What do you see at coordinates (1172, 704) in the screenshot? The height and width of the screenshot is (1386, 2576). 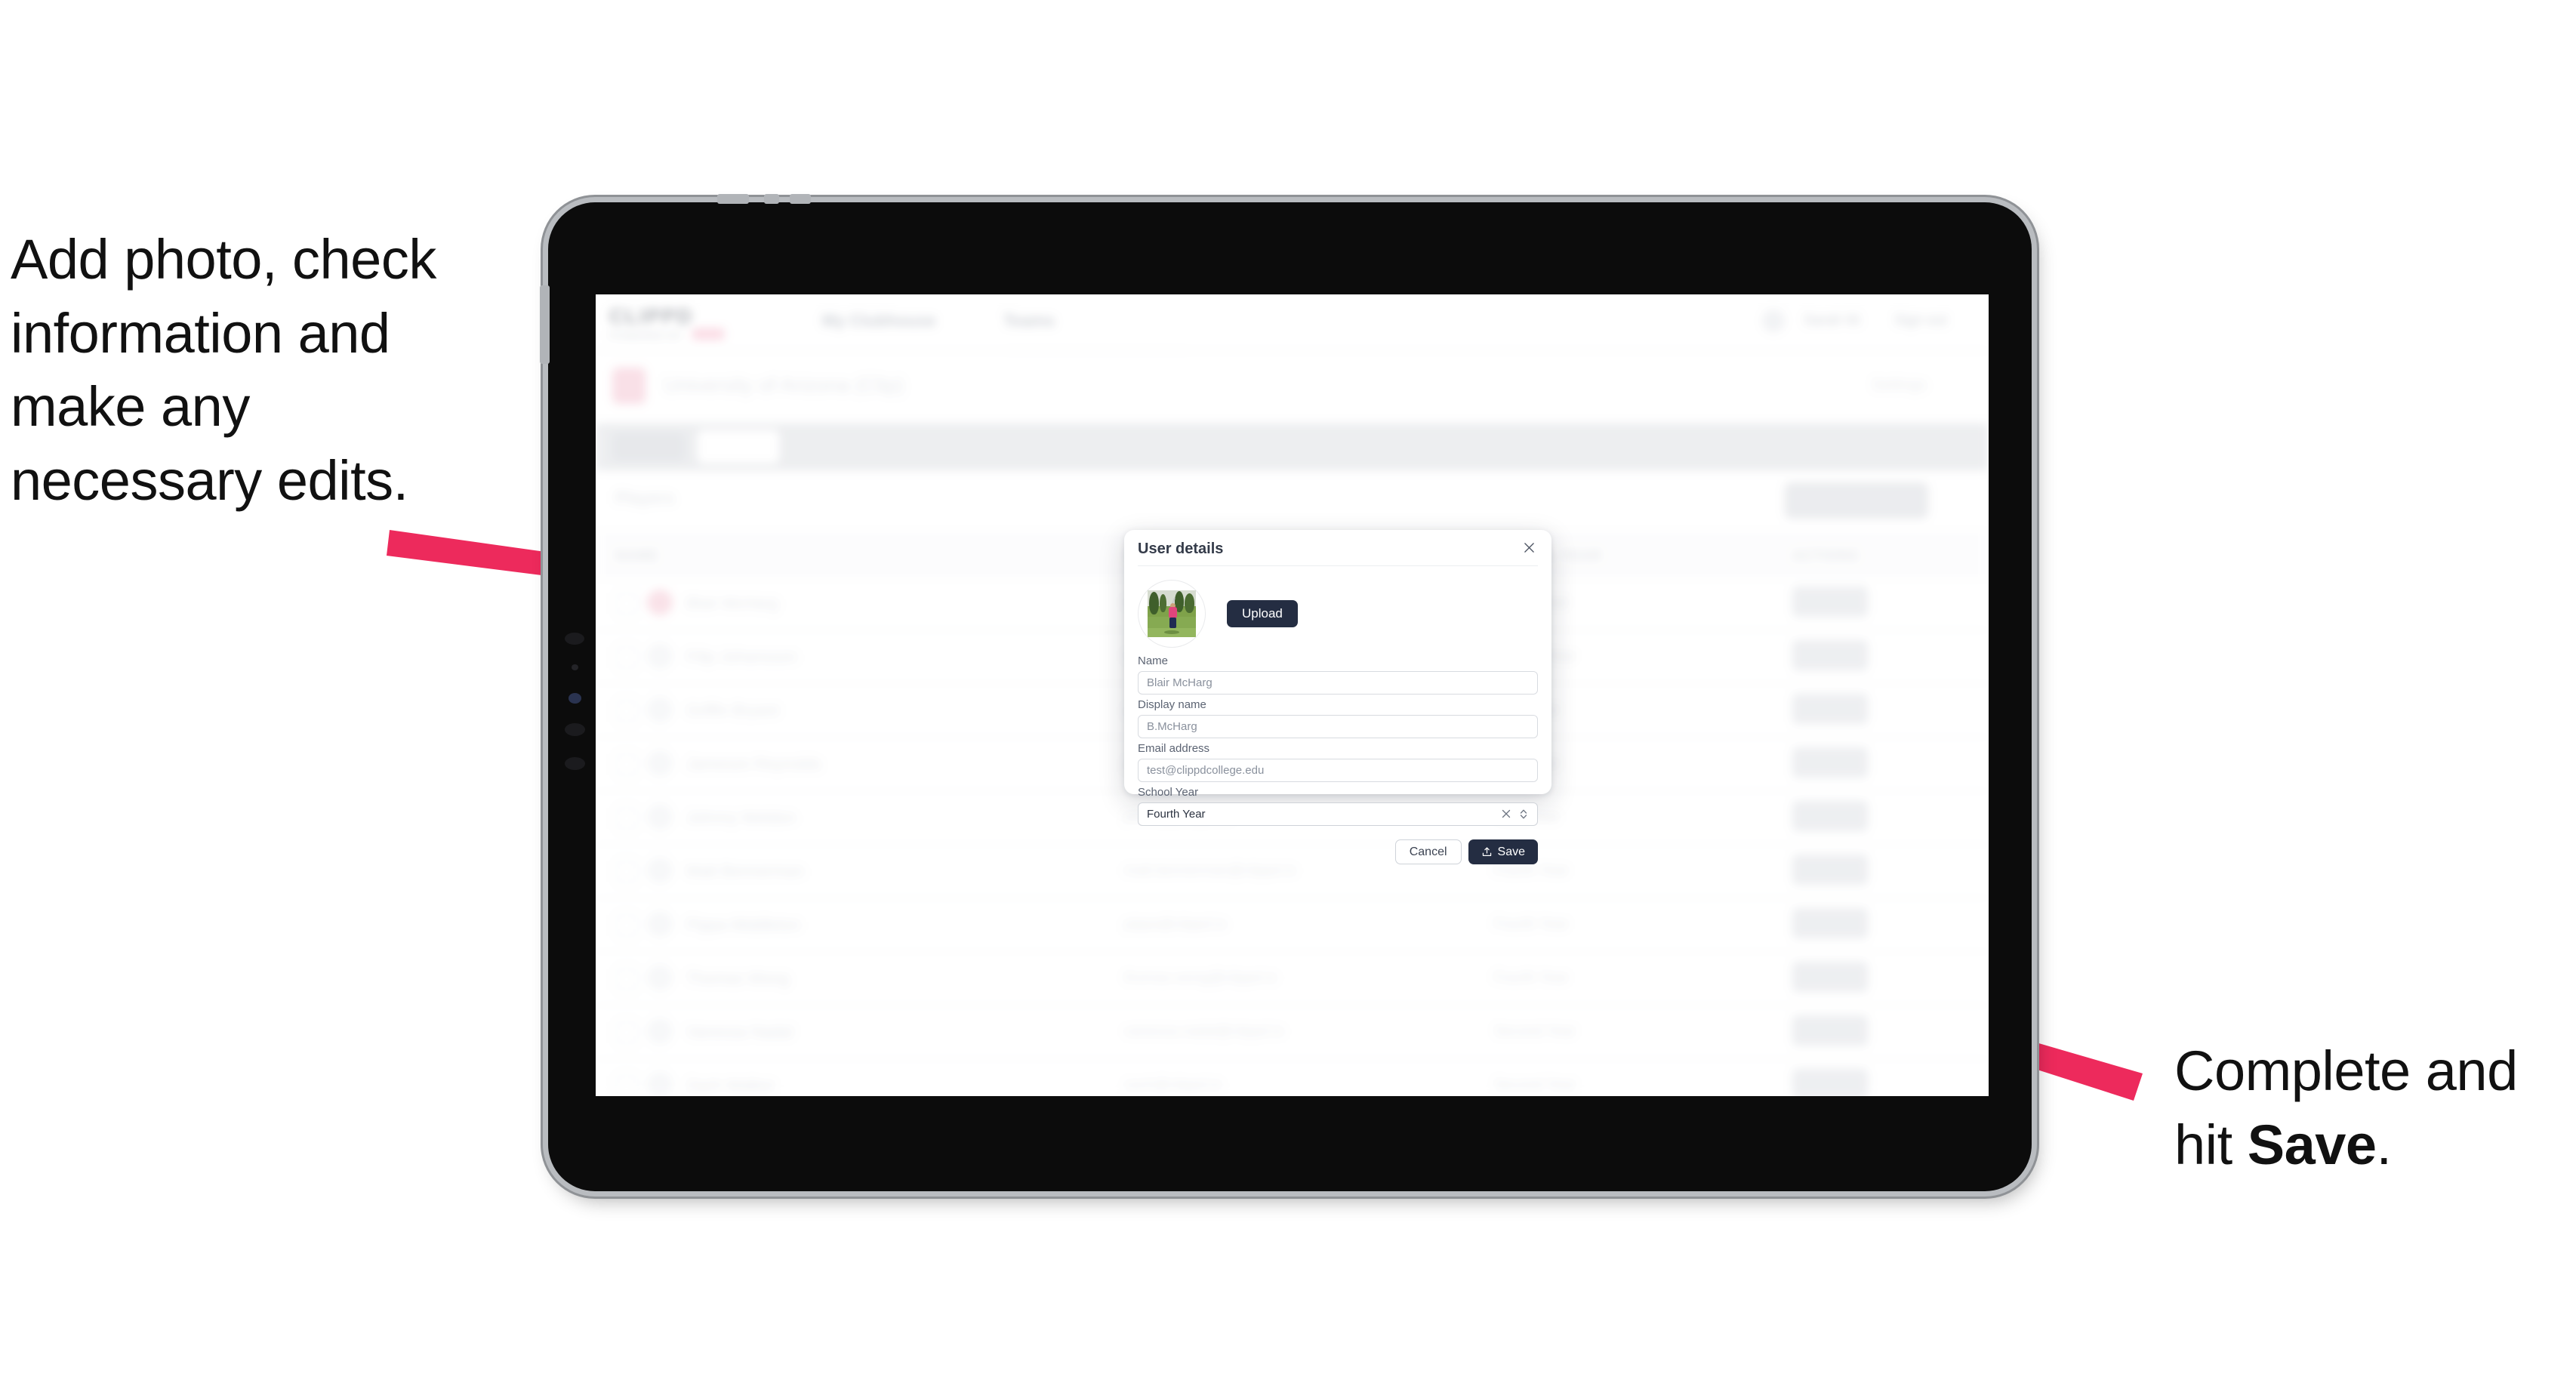 I see `field-label-display-name: Display name` at bounding box center [1172, 704].